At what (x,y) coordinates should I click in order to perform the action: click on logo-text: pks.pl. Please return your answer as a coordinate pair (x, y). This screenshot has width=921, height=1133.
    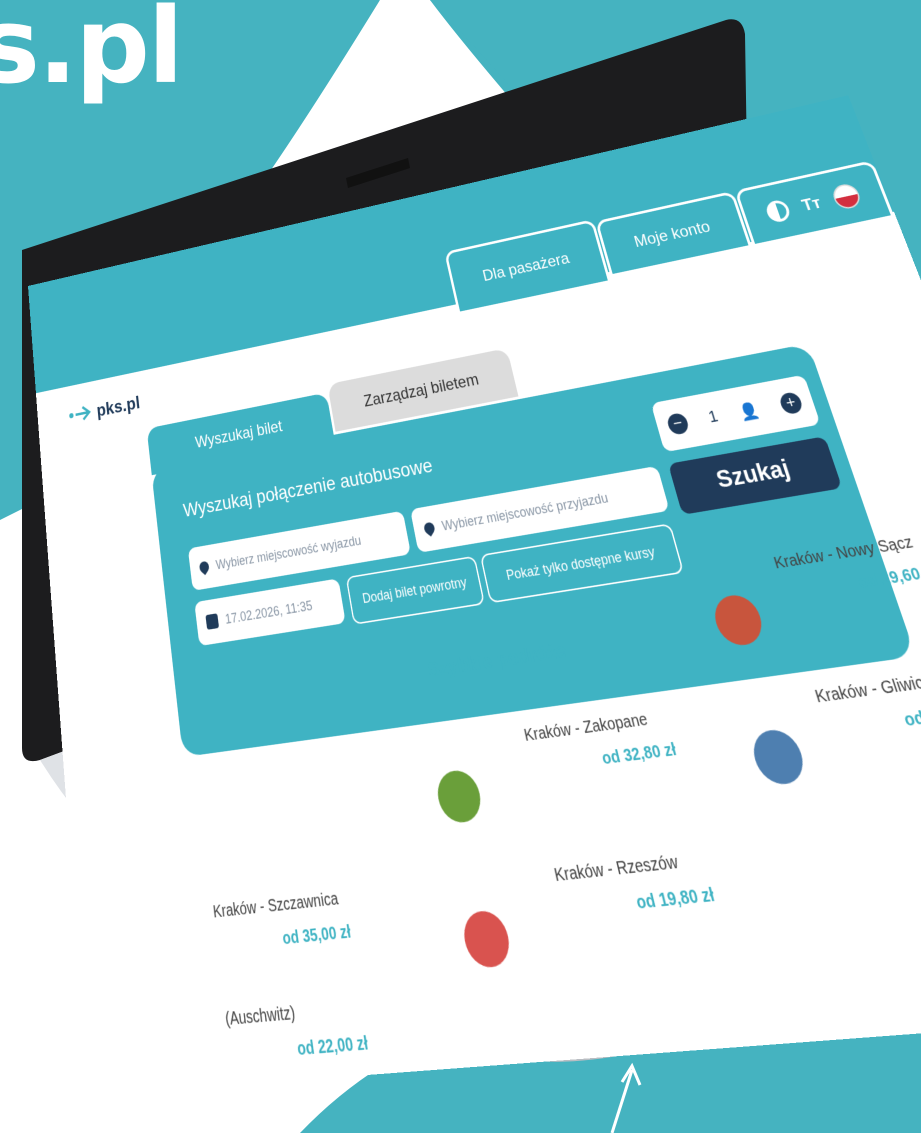
    Looking at the image, I should click on (118, 406).